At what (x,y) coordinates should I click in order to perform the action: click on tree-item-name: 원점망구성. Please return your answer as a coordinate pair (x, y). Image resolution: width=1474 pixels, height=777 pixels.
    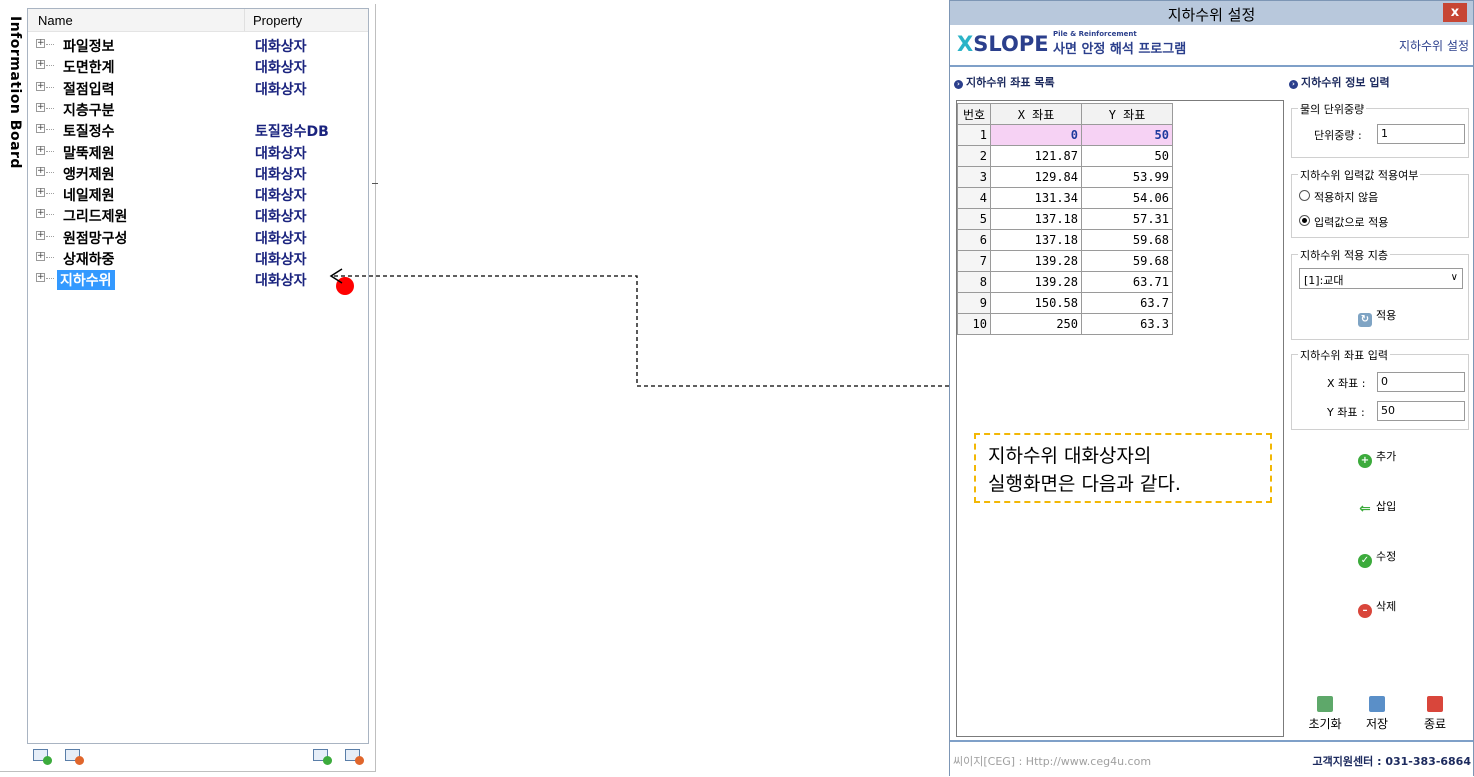
    Looking at the image, I should click on (95, 238).